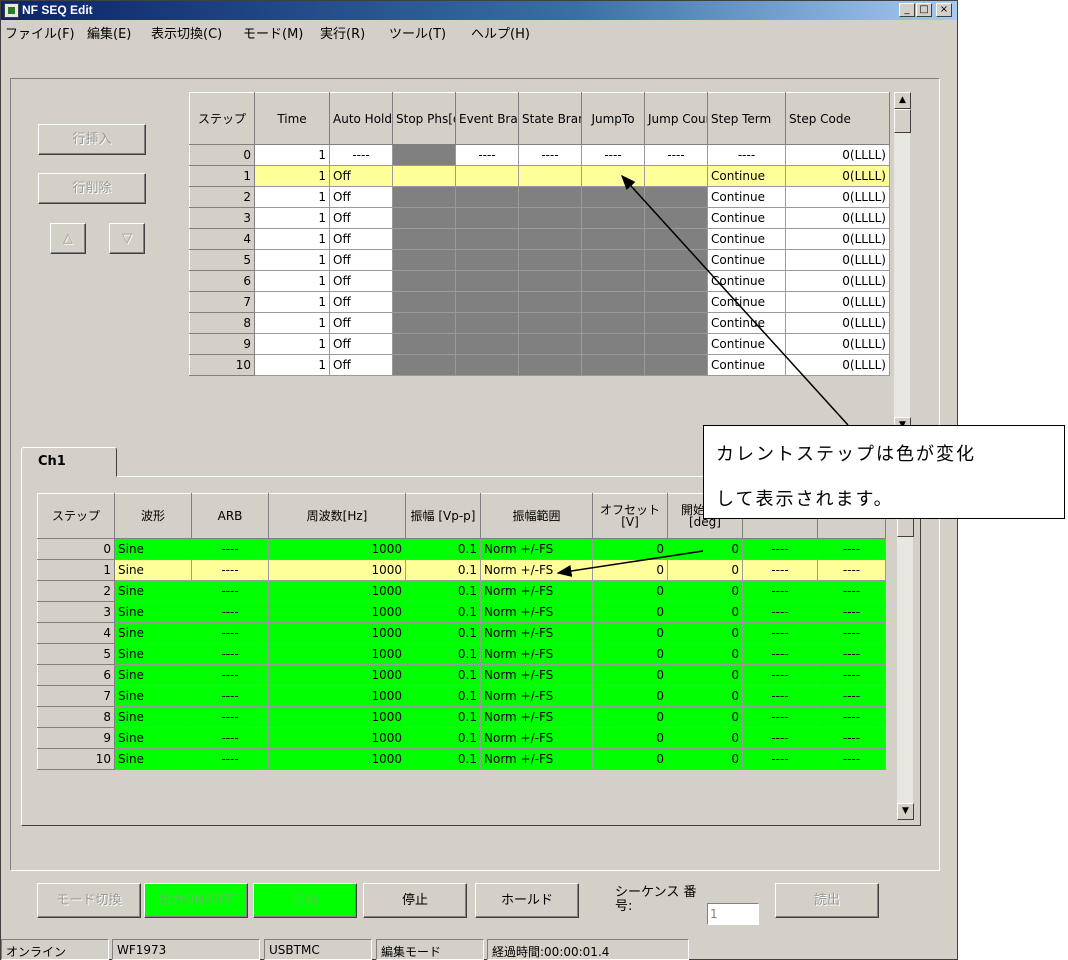 This screenshot has width=1068, height=960. Describe the element at coordinates (127, 238) in the screenshot. I see `move-down-button: ▽` at that location.